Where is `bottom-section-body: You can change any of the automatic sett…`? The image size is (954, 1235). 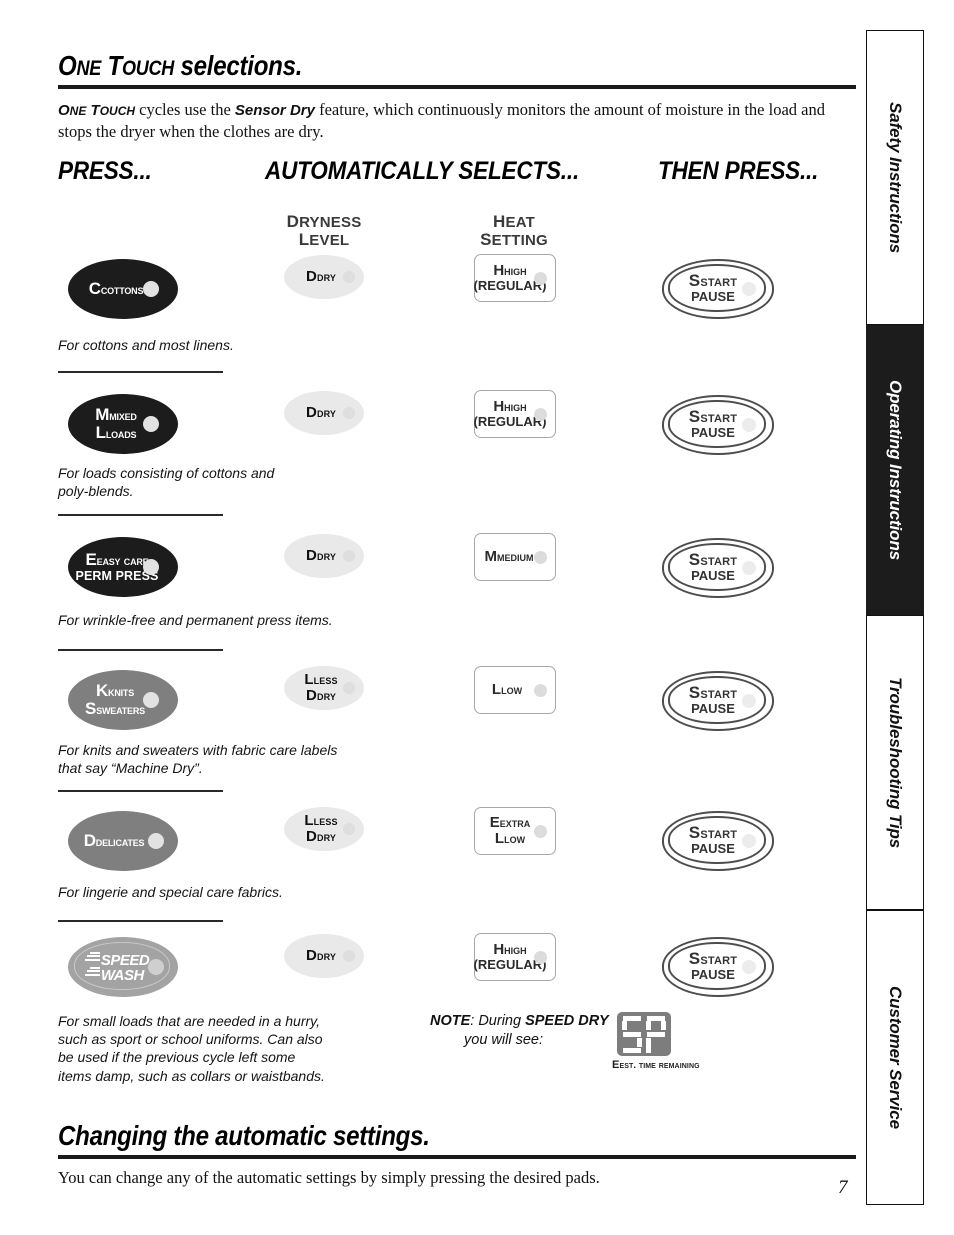
bottom-section-body: You can change any of the automatic sett… is located at coordinates (329, 1177).